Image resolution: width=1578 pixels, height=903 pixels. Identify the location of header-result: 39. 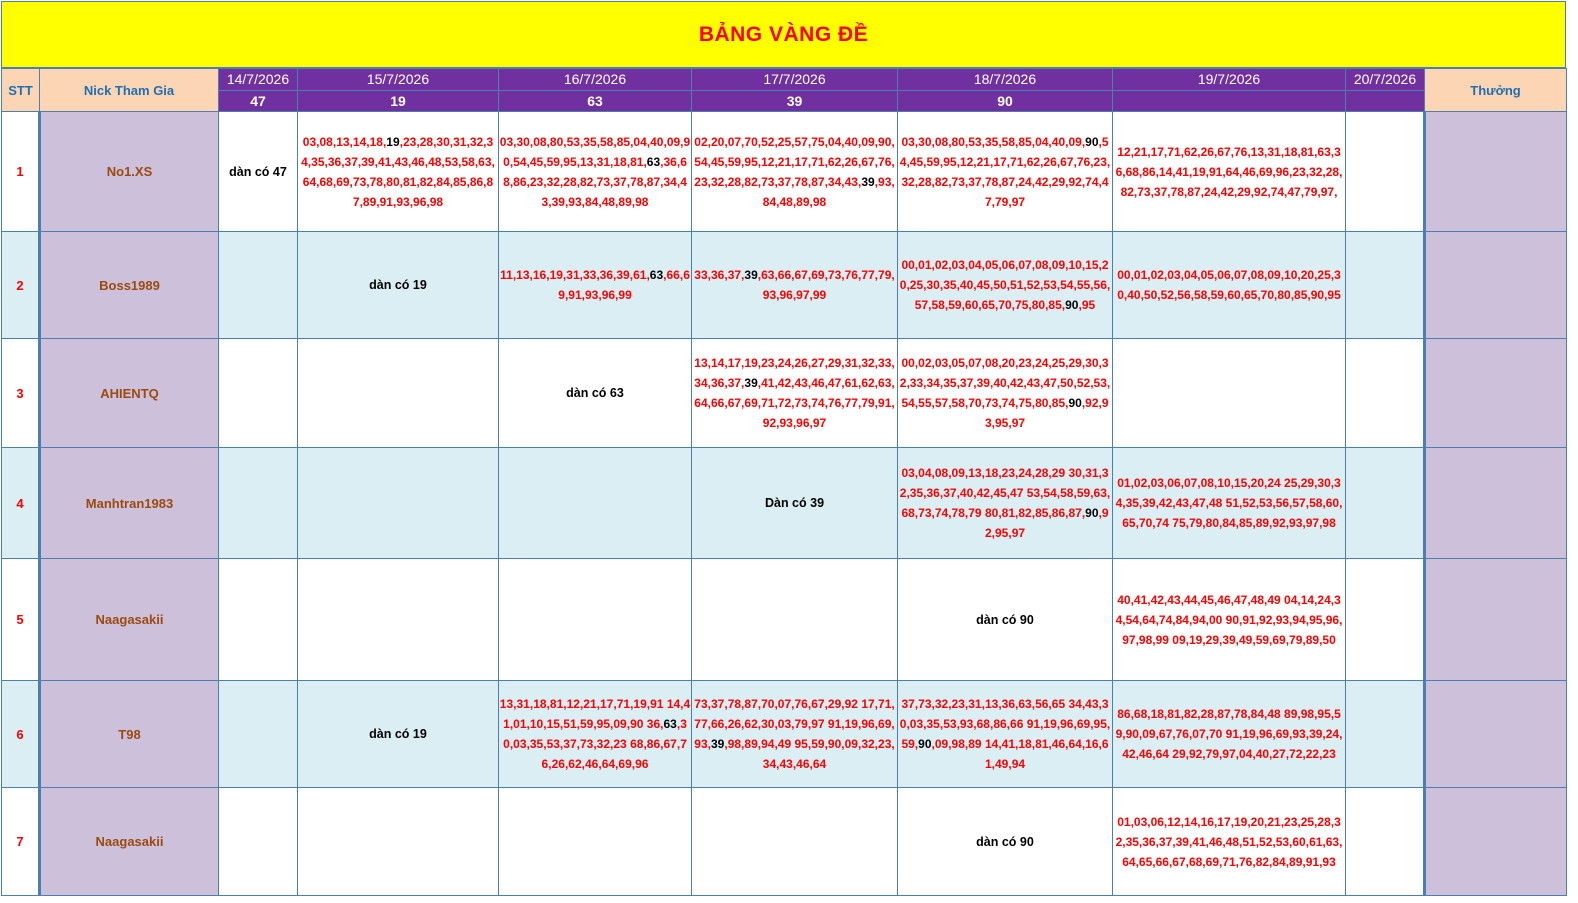
(794, 100).